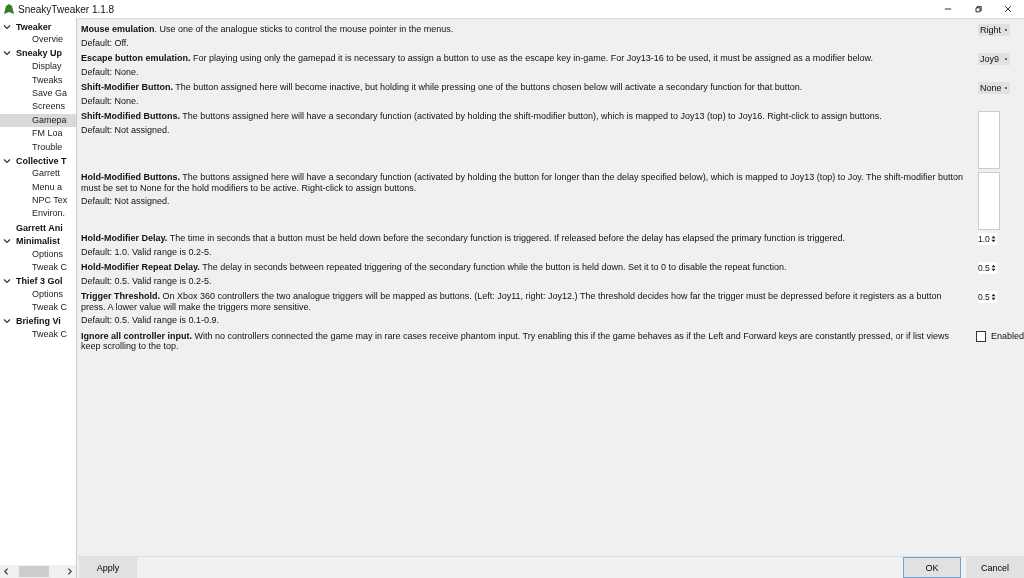 The image size is (1024, 578). Describe the element at coordinates (38, 53) in the screenshot. I see `tree-item: Sneaky Up` at that location.